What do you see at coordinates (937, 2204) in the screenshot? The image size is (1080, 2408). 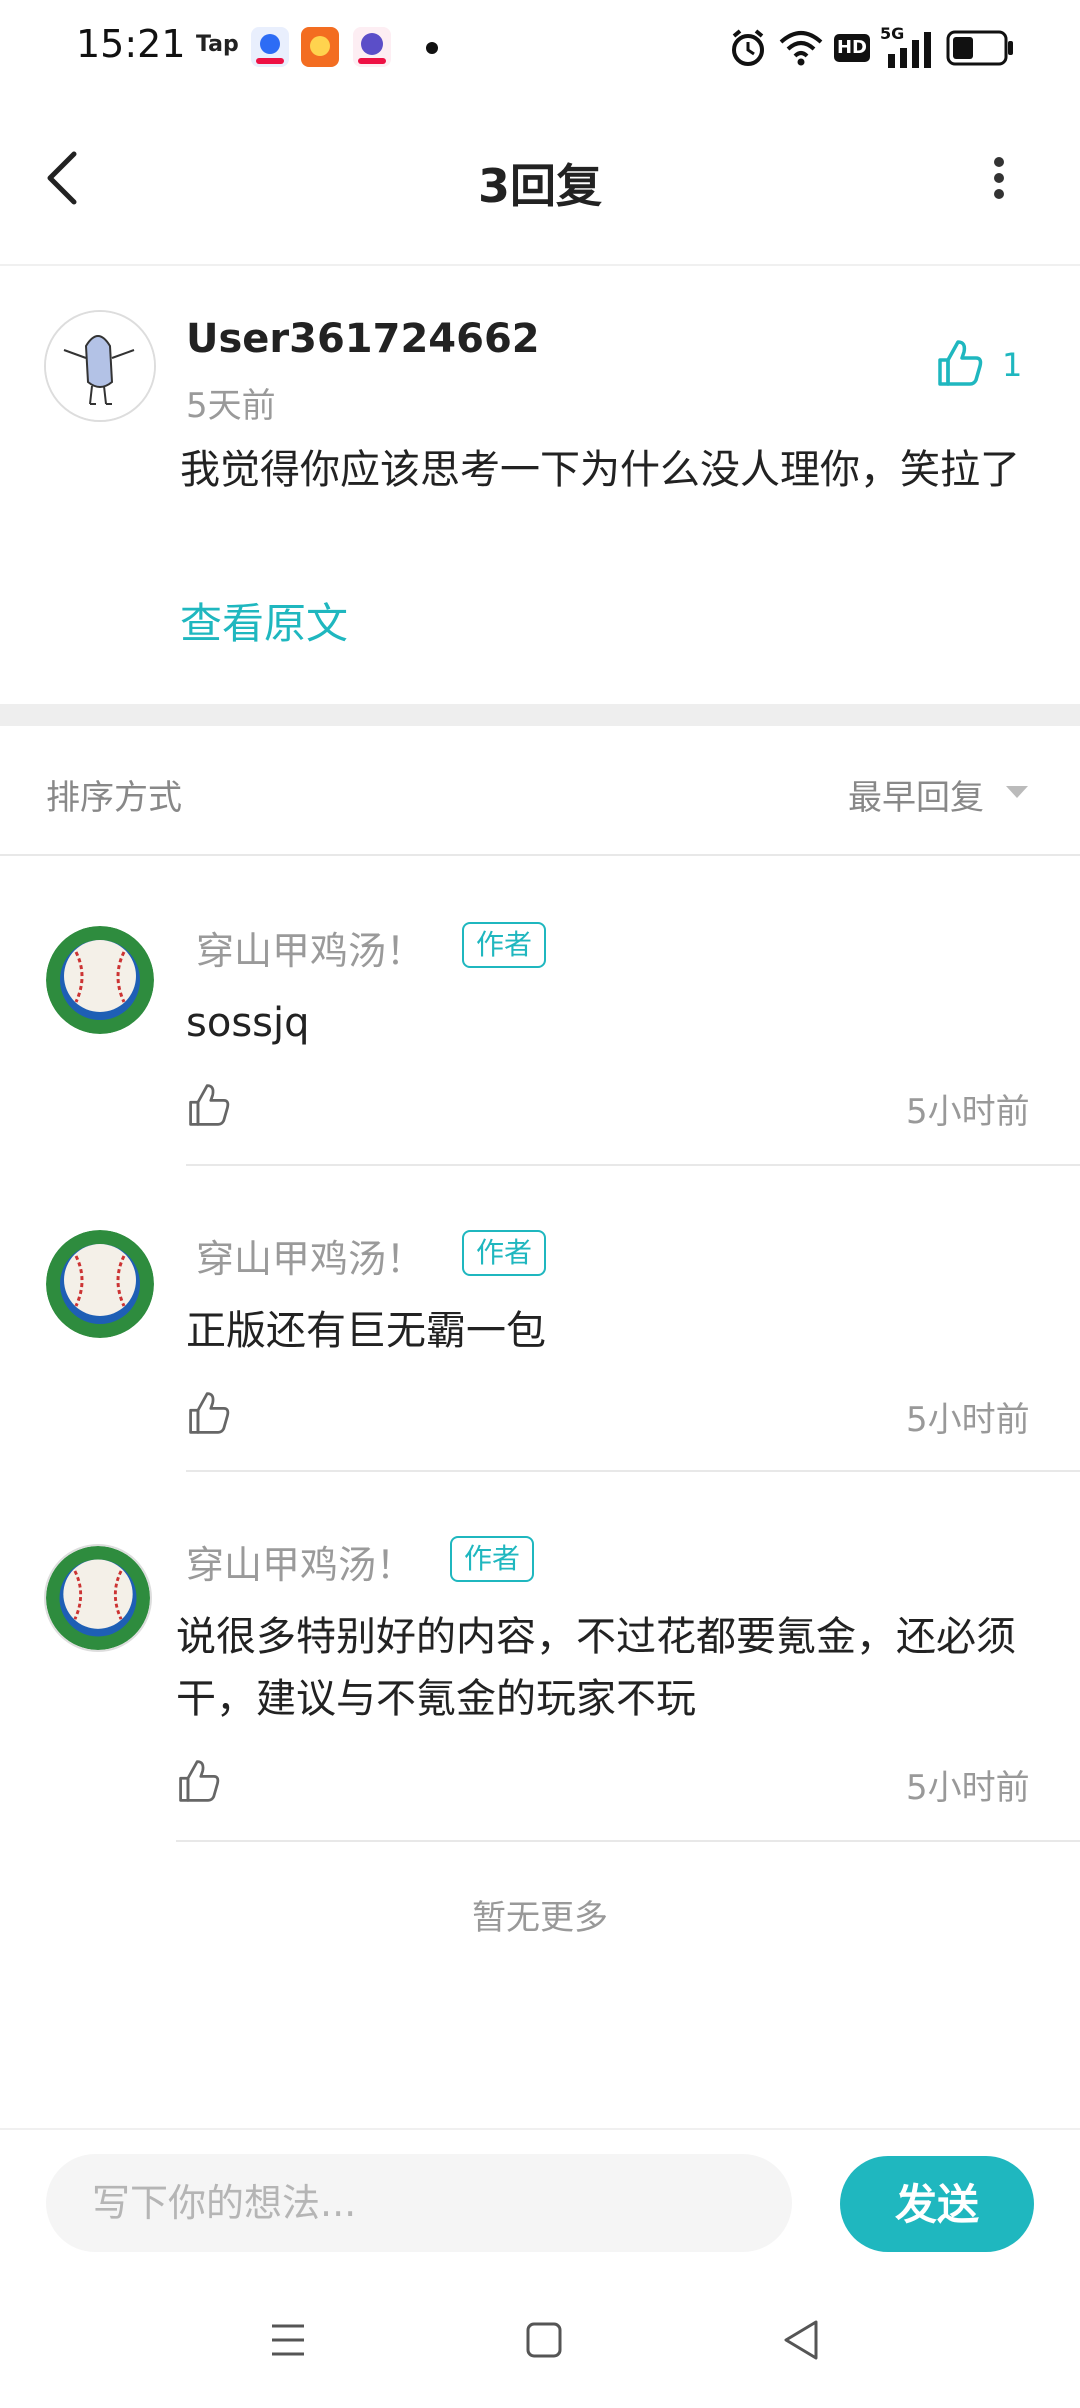 I see `send-button: 发送` at bounding box center [937, 2204].